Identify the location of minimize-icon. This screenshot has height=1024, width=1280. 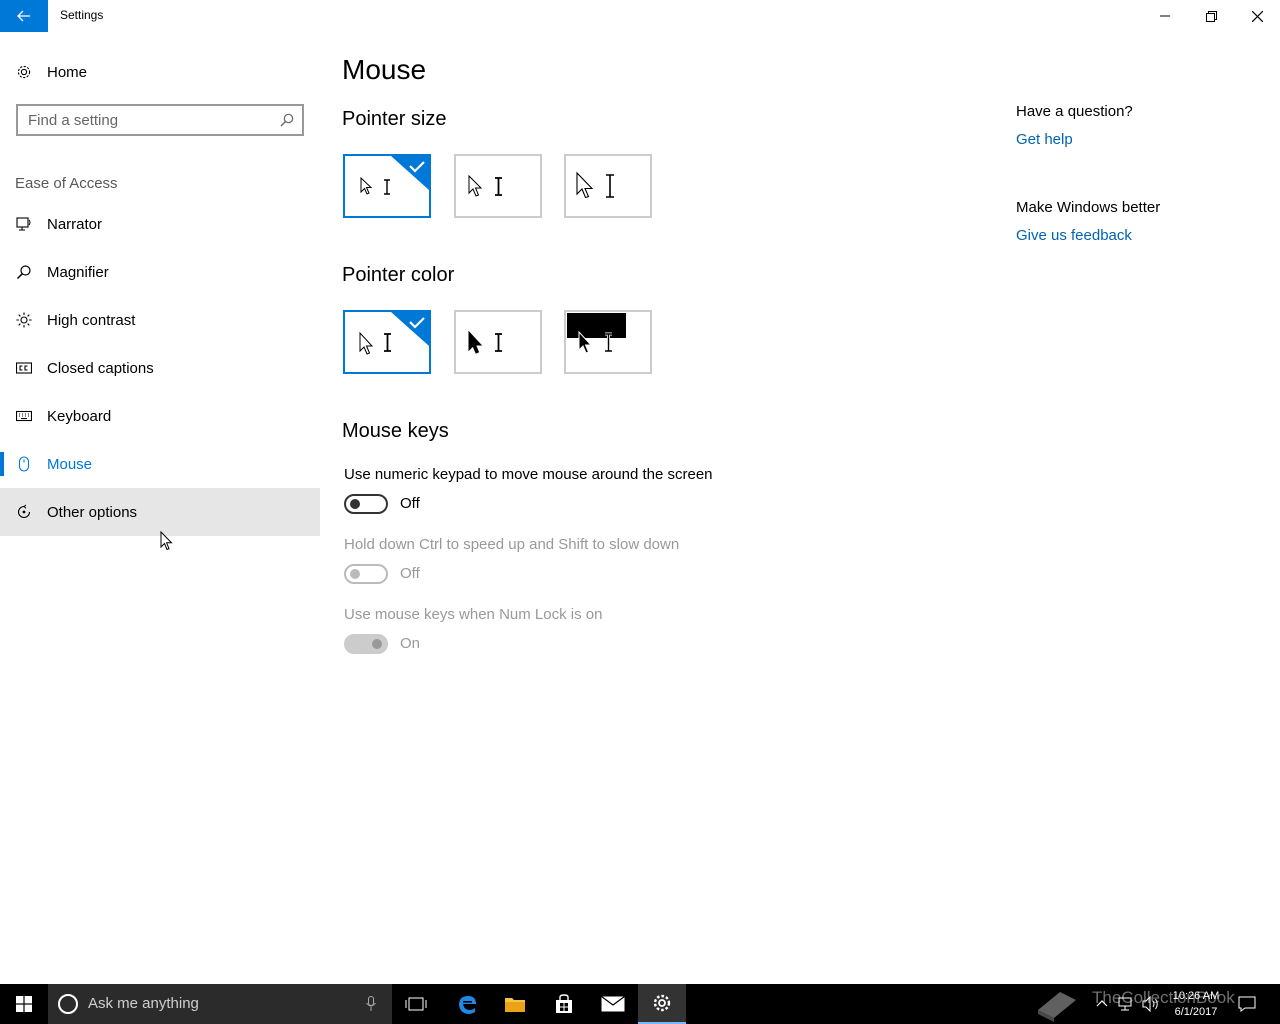
(1165, 16).